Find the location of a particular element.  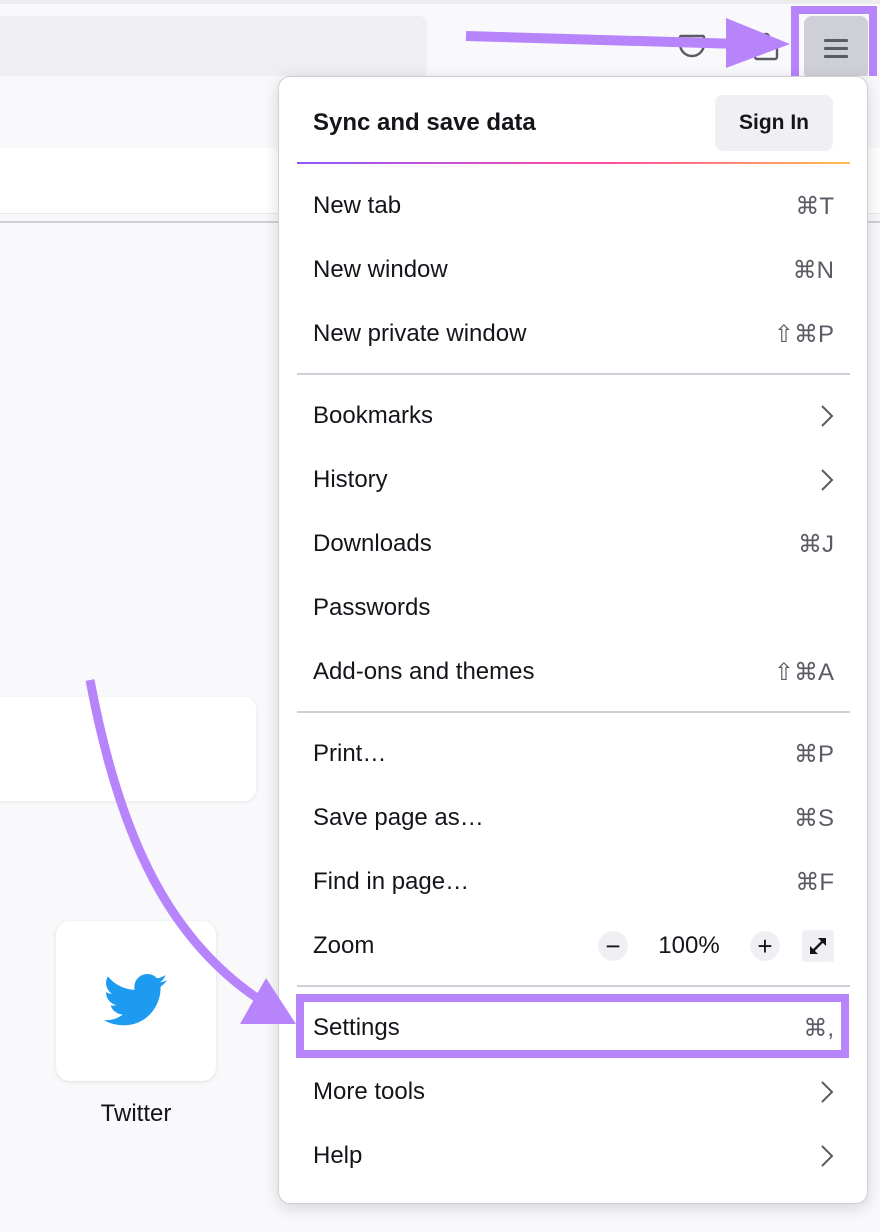

shortcut-tile-label: Twitter is located at coordinates (136, 1113).